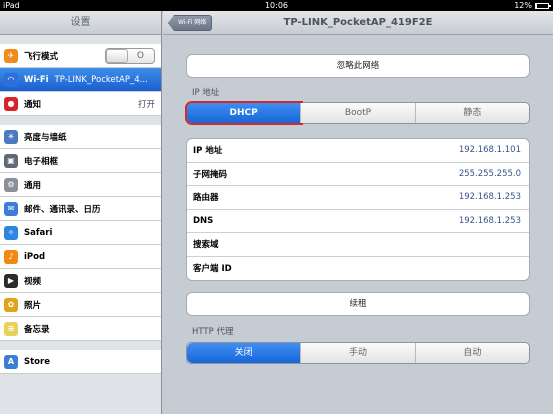 The width and height of the screenshot is (553, 414). I want to click on http-proxy-section-label: HTTP 代理, so click(213, 332).